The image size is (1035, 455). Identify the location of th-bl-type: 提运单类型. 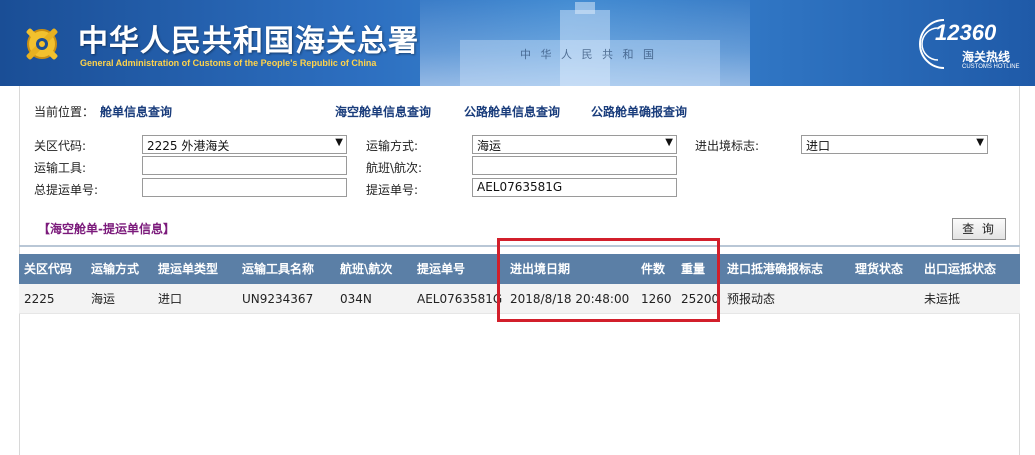
(188, 269).